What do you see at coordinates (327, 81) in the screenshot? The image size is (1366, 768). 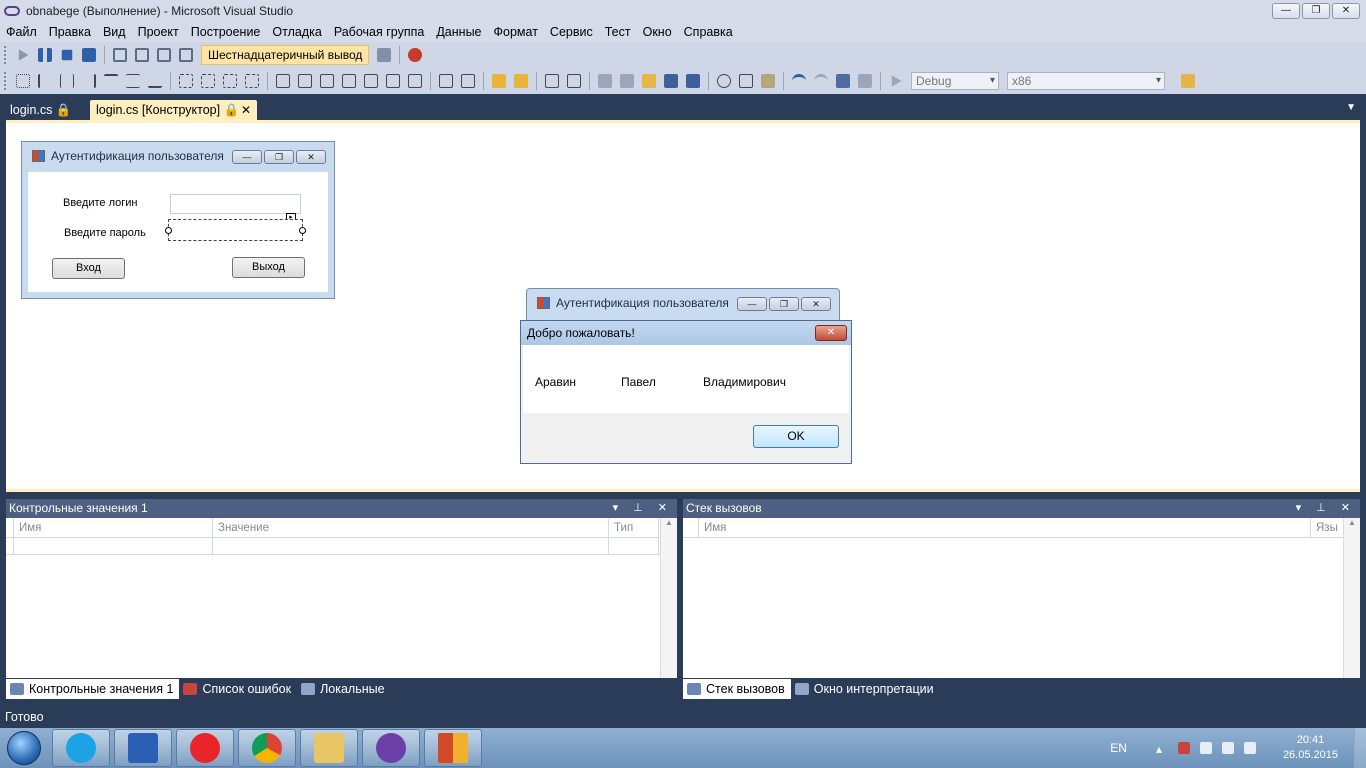 I see `decrease-spacing-icon` at bounding box center [327, 81].